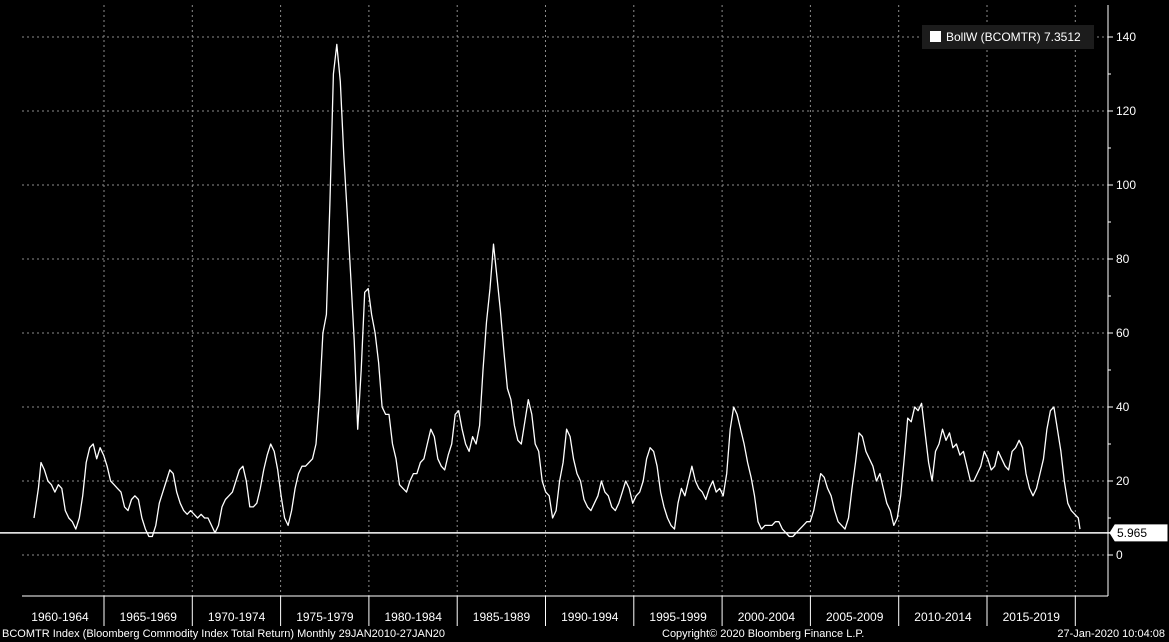  Describe the element at coordinates (60, 617) in the screenshot. I see `x-category-label: 1960-1964` at that location.